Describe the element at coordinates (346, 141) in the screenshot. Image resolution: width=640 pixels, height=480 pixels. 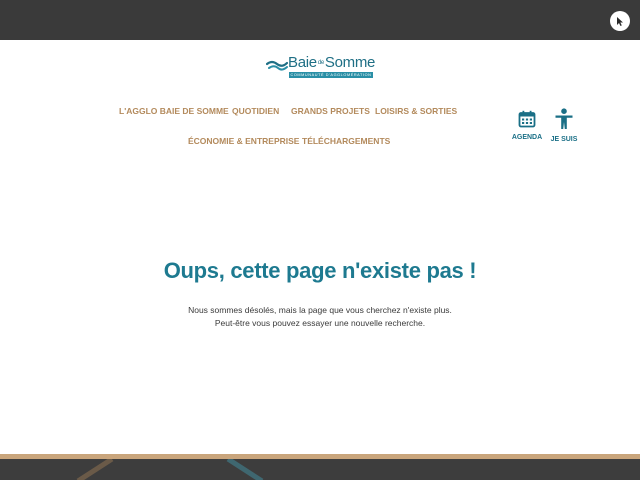
I see `nav-item-telechargements: TÉLÉCHARGEMENTS` at that location.